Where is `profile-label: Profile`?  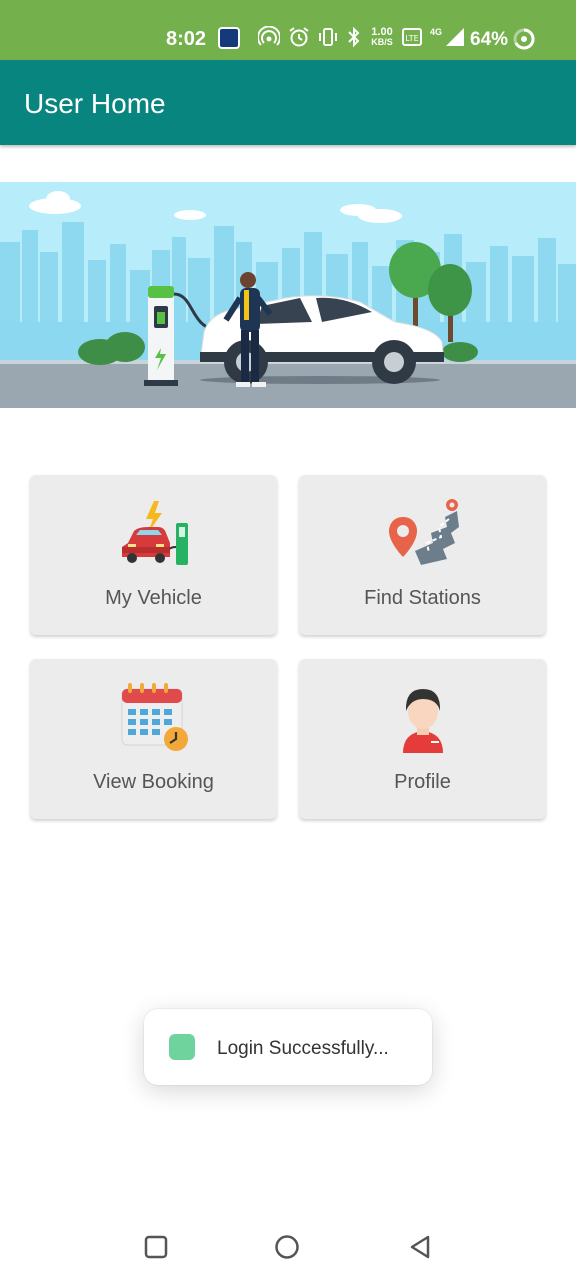 profile-label: Profile is located at coordinates (422, 782).